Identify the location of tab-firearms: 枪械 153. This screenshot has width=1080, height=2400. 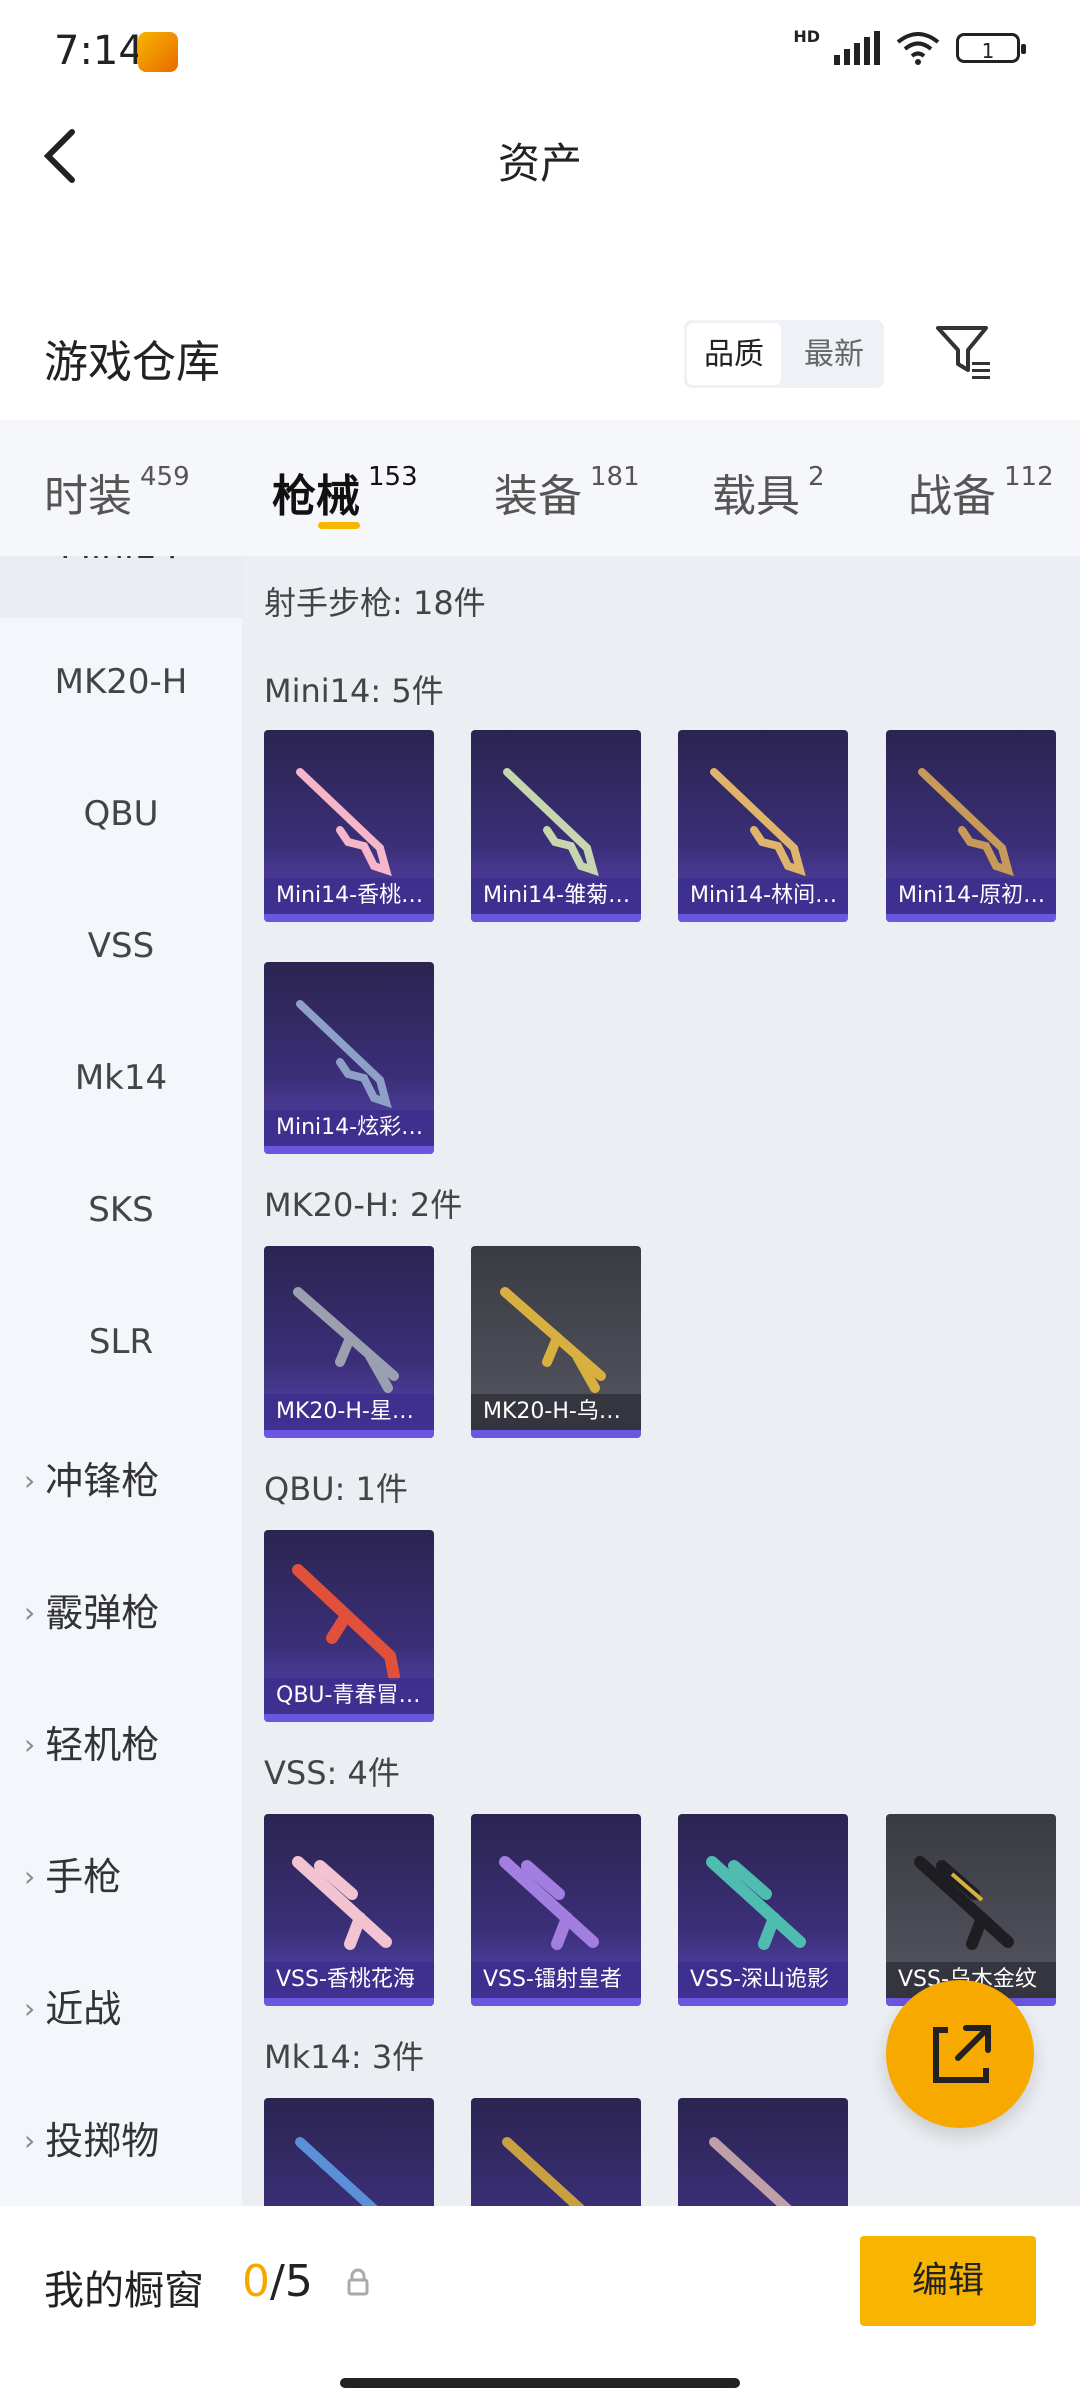
(345, 492).